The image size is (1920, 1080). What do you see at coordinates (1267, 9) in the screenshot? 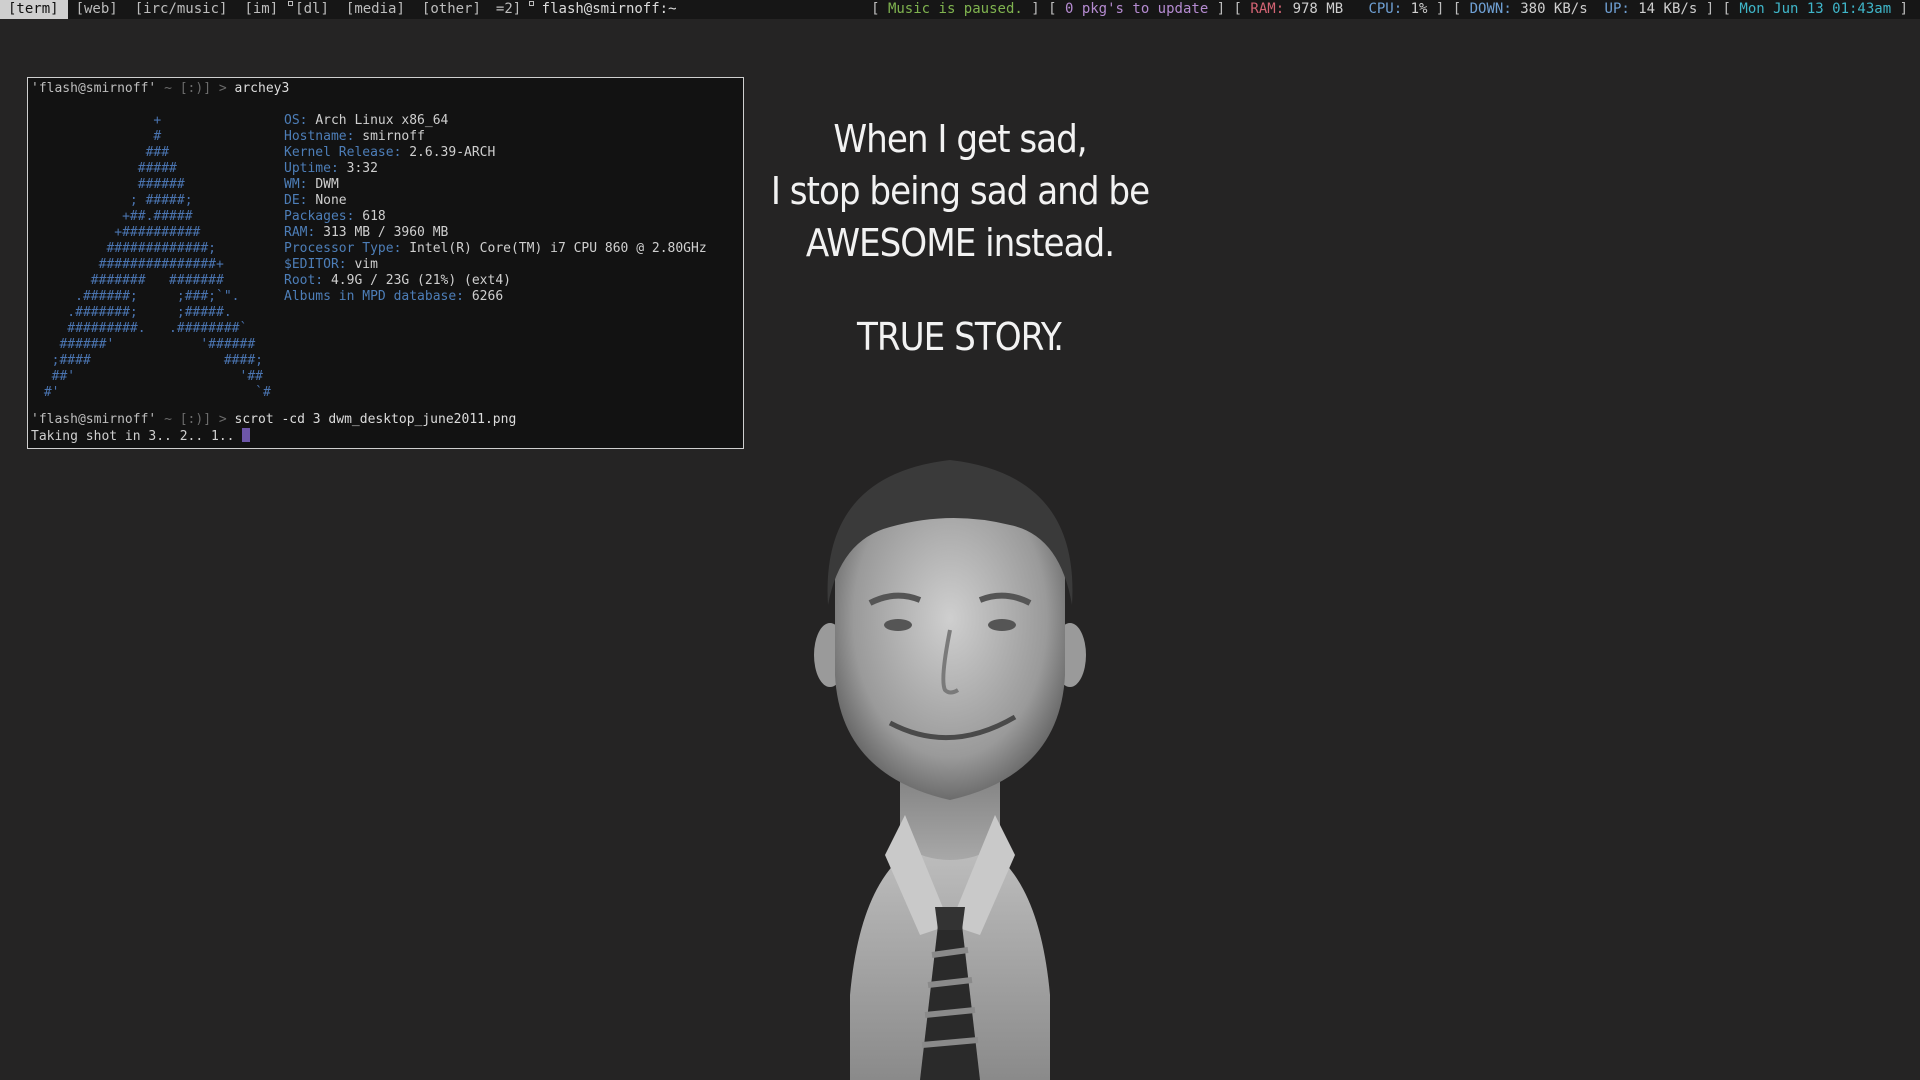
I see `ram-label: RAM:` at bounding box center [1267, 9].